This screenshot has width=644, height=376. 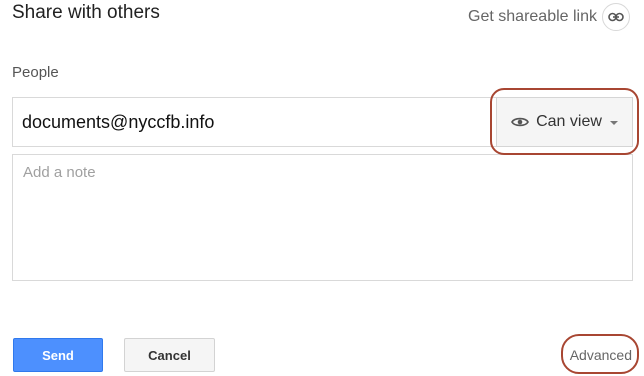 I want to click on permission-label: Can view, so click(x=569, y=121).